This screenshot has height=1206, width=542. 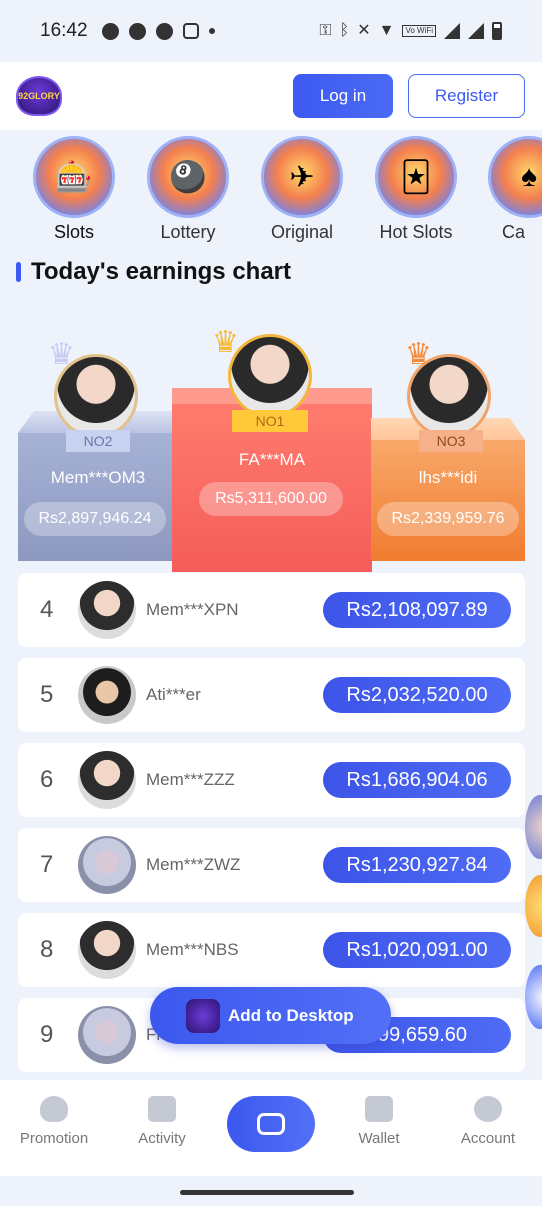 I want to click on nav-promotion: Promotion, so click(x=54, y=1128).